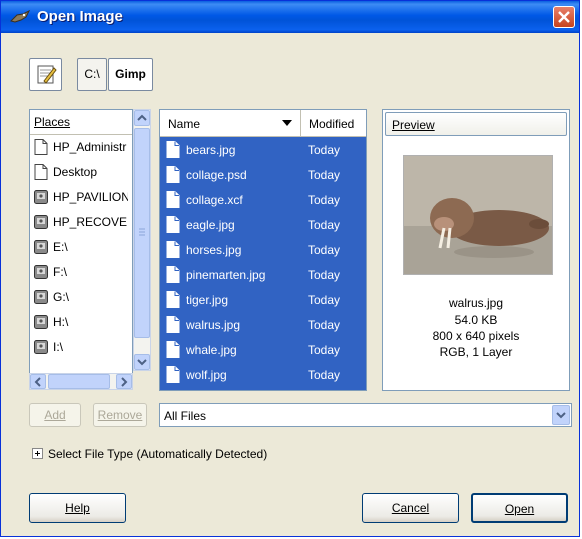  I want to click on file-name: walrus.jpg, so click(213, 325).